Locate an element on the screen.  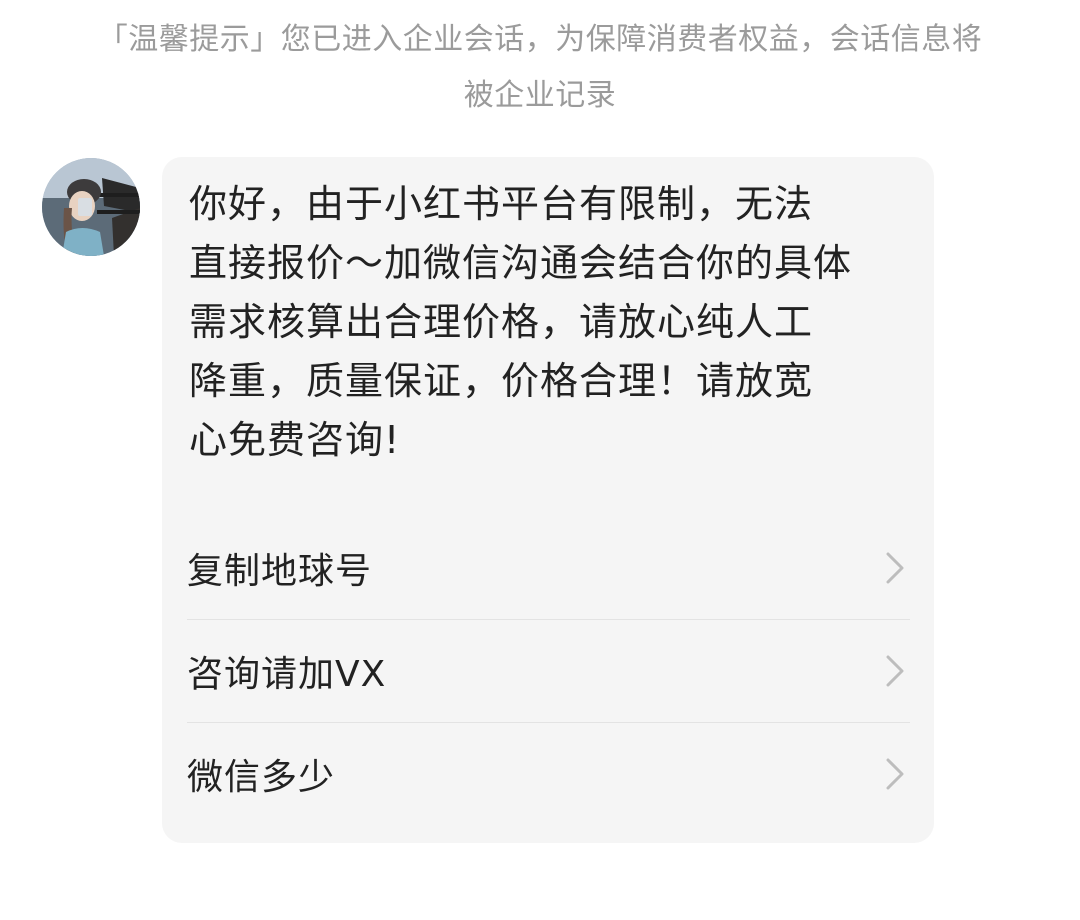
menu-item-label: 咨询请加VX is located at coordinates (287, 674).